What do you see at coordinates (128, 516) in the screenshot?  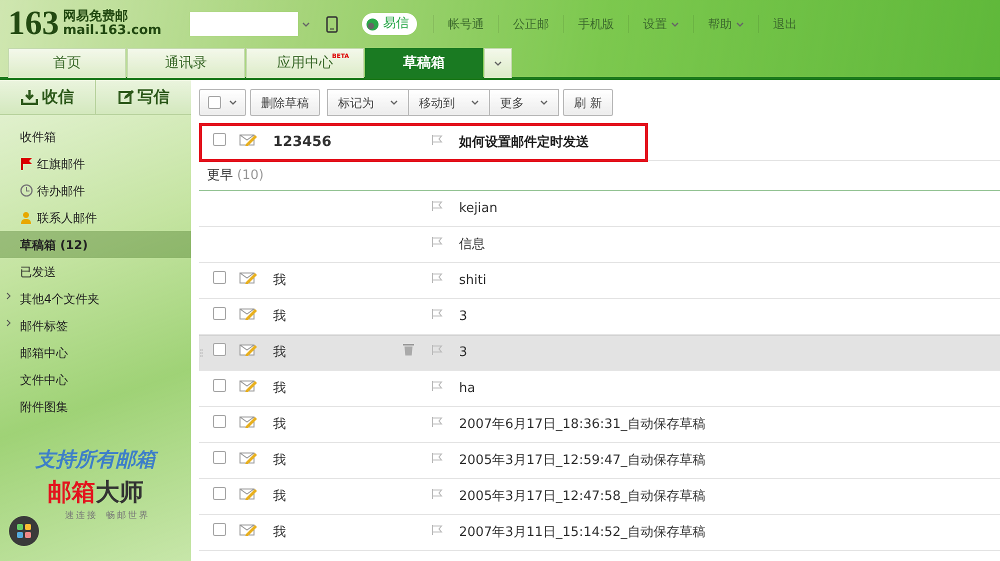 I see `promo-tagline: 畅邮世界` at bounding box center [128, 516].